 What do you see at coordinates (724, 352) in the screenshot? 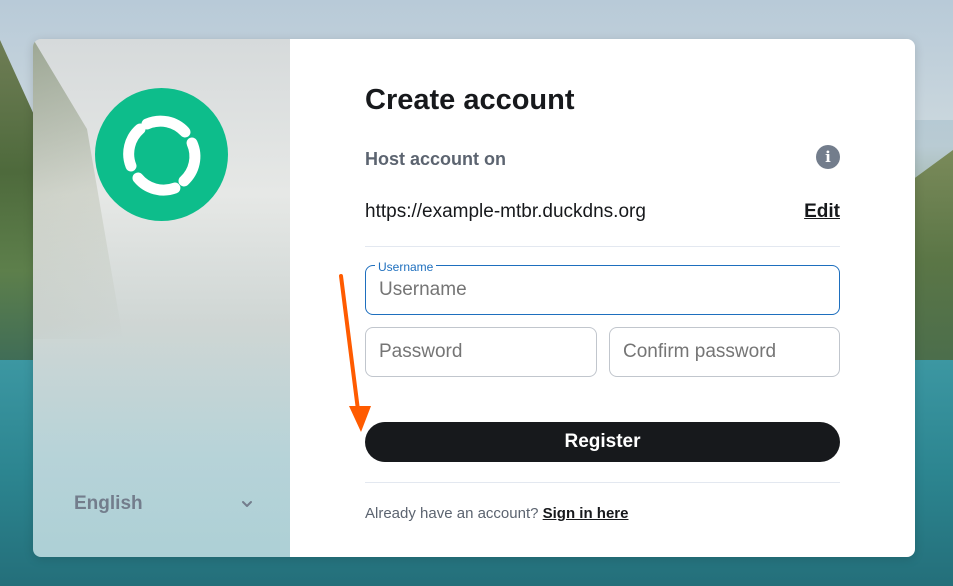
I see `confirm-password-input` at bounding box center [724, 352].